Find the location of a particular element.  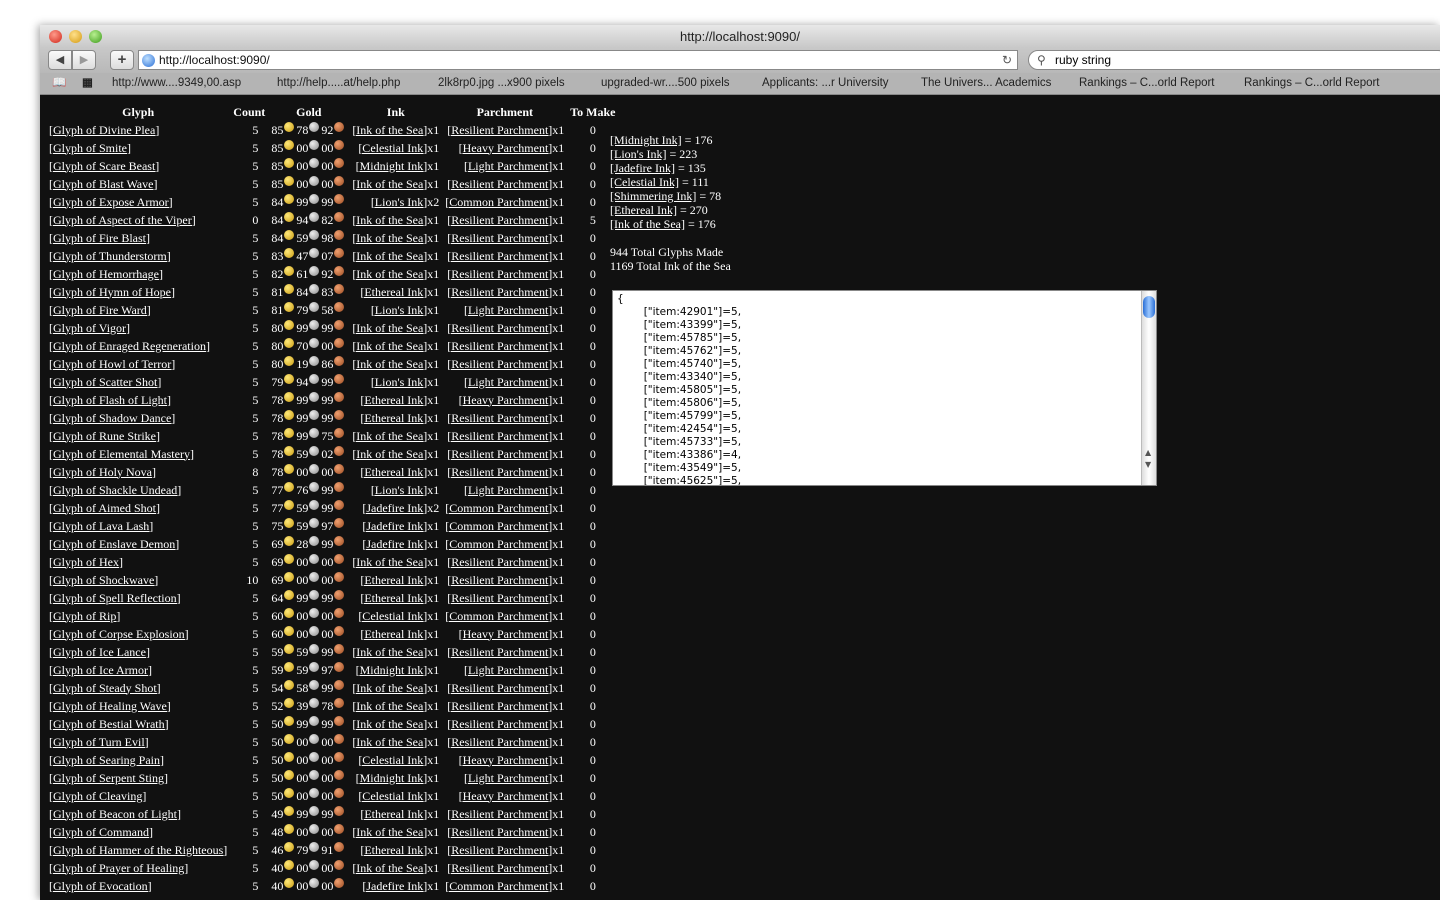

scroll-down-icon: ▼ is located at coordinates (1148, 464).